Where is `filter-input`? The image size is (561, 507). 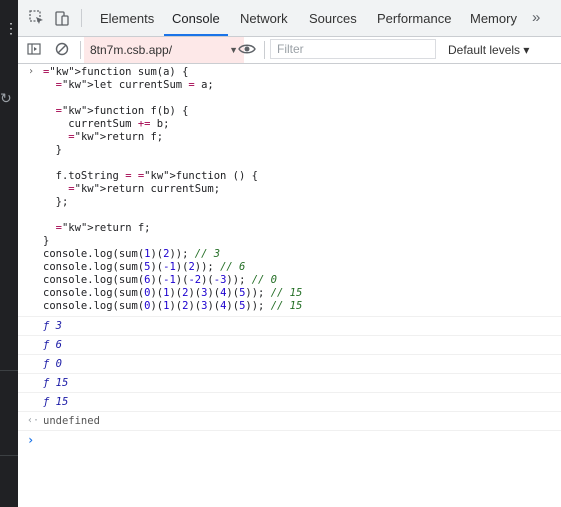 filter-input is located at coordinates (352, 49).